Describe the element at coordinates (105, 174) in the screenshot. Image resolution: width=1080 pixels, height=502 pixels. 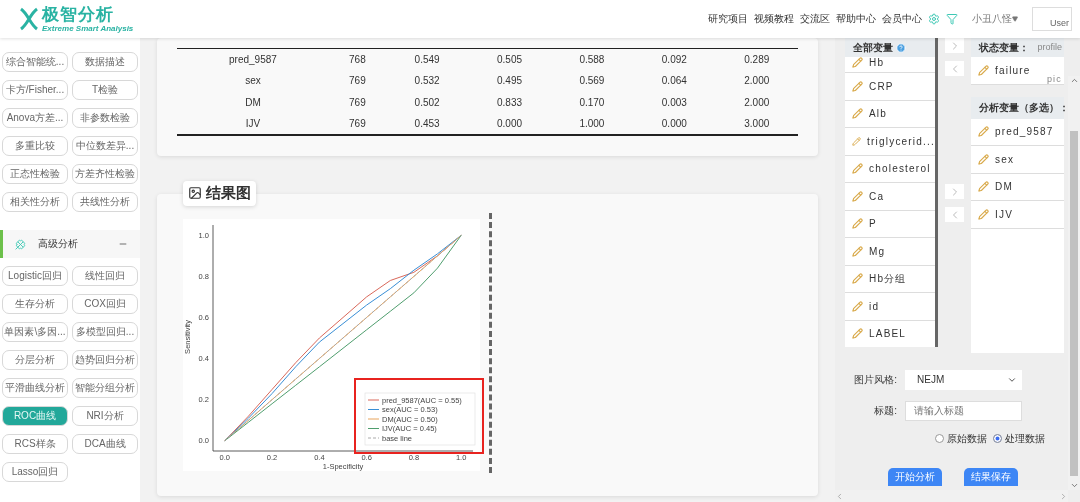
I see `analysis-button: 方差齐性检验` at that location.